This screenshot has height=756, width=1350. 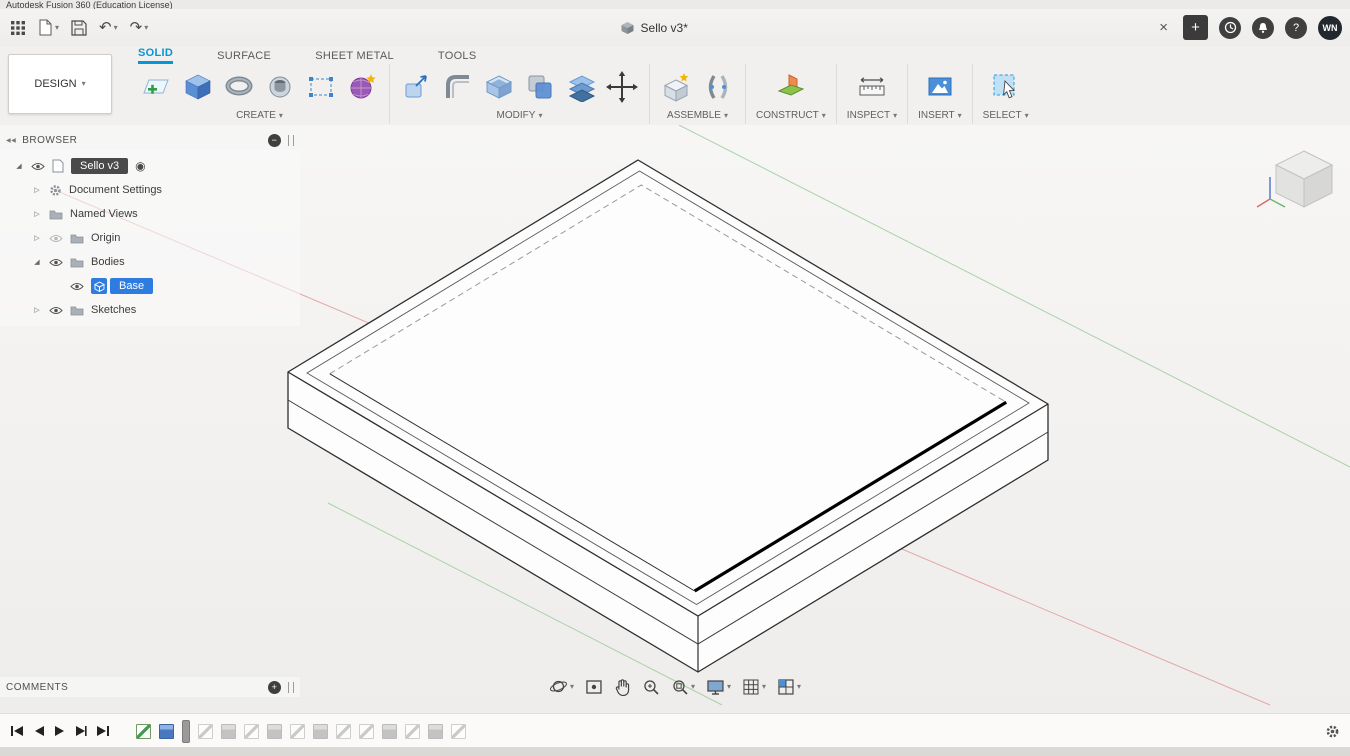 What do you see at coordinates (940, 117) in the screenshot?
I see `insert-dropdown: INSERT ▾` at bounding box center [940, 117].